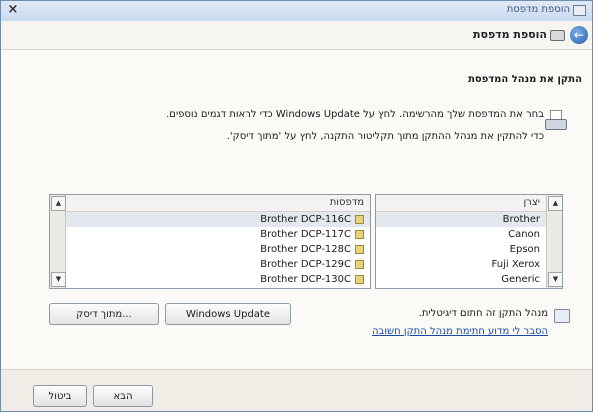 The width and height of the screenshot is (593, 412). I want to click on signed-driver-icon, so click(562, 316).